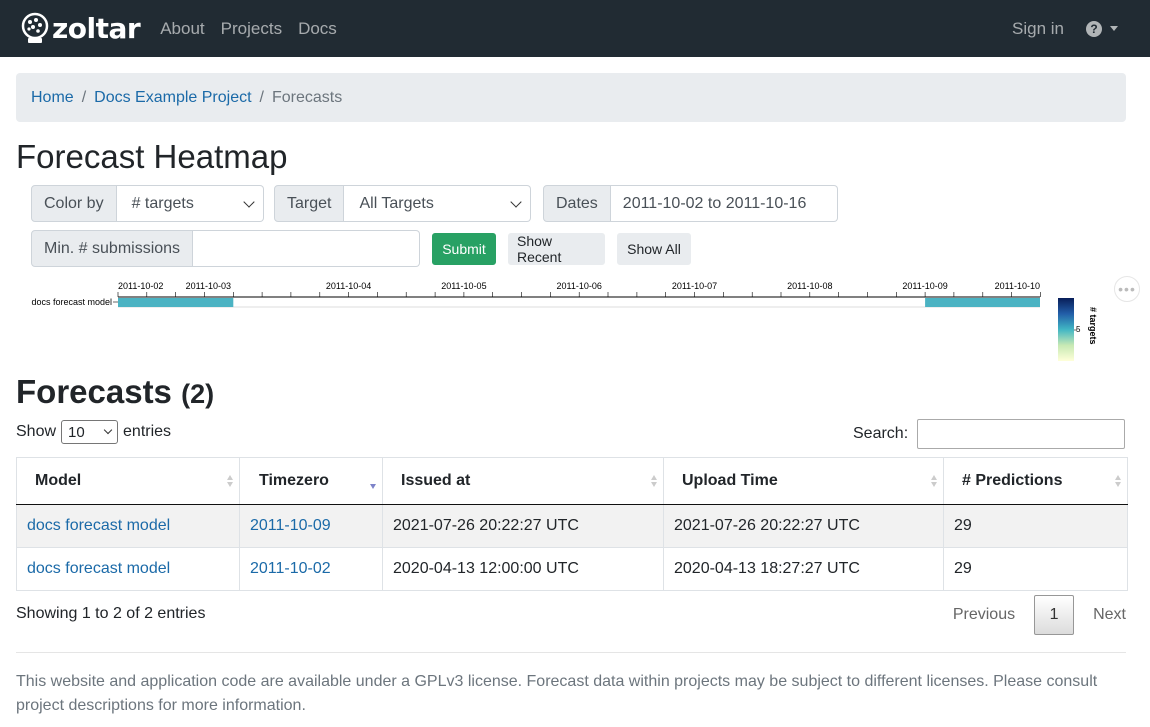 The height and width of the screenshot is (727, 1150). Describe the element at coordinates (571, 652) in the screenshot. I see `footer-divider` at that location.